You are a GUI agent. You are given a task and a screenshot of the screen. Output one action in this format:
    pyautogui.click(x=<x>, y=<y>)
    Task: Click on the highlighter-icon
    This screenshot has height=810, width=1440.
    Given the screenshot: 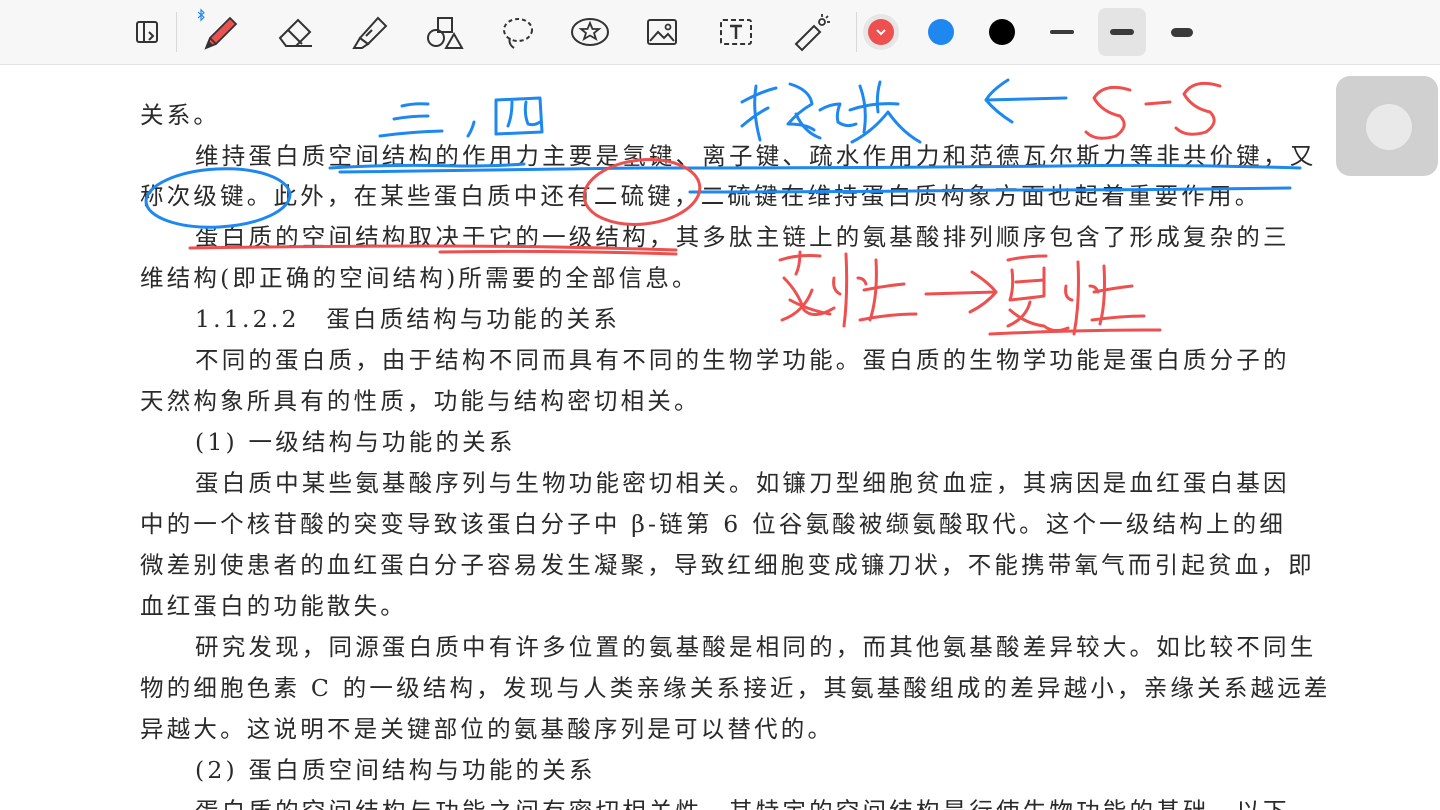 What is the action you would take?
    pyautogui.click(x=370, y=32)
    